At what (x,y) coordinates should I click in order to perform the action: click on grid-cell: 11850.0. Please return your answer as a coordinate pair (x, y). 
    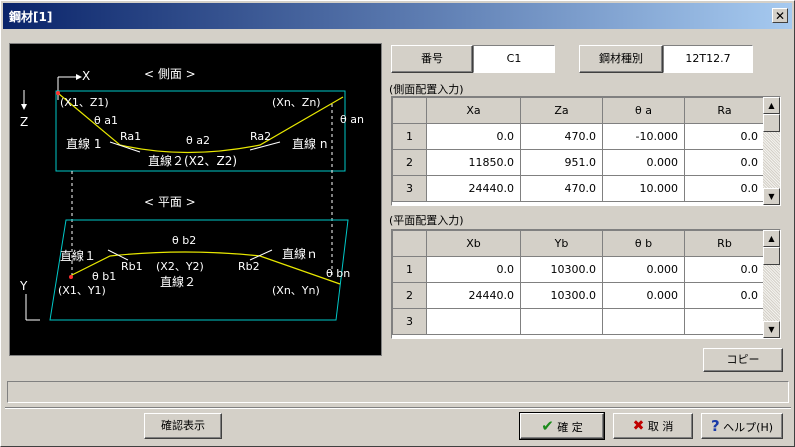
    Looking at the image, I should click on (473, 162).